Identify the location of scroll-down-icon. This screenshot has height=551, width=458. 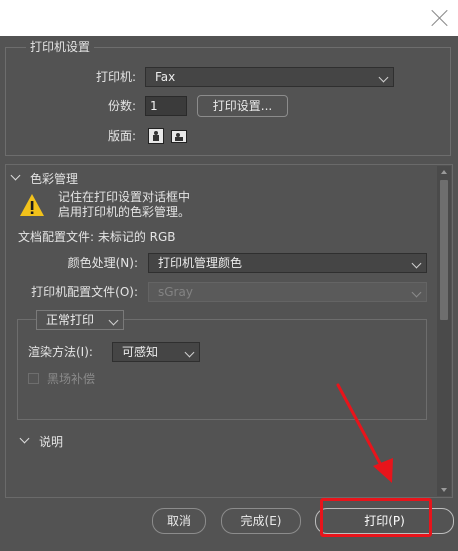
(444, 490).